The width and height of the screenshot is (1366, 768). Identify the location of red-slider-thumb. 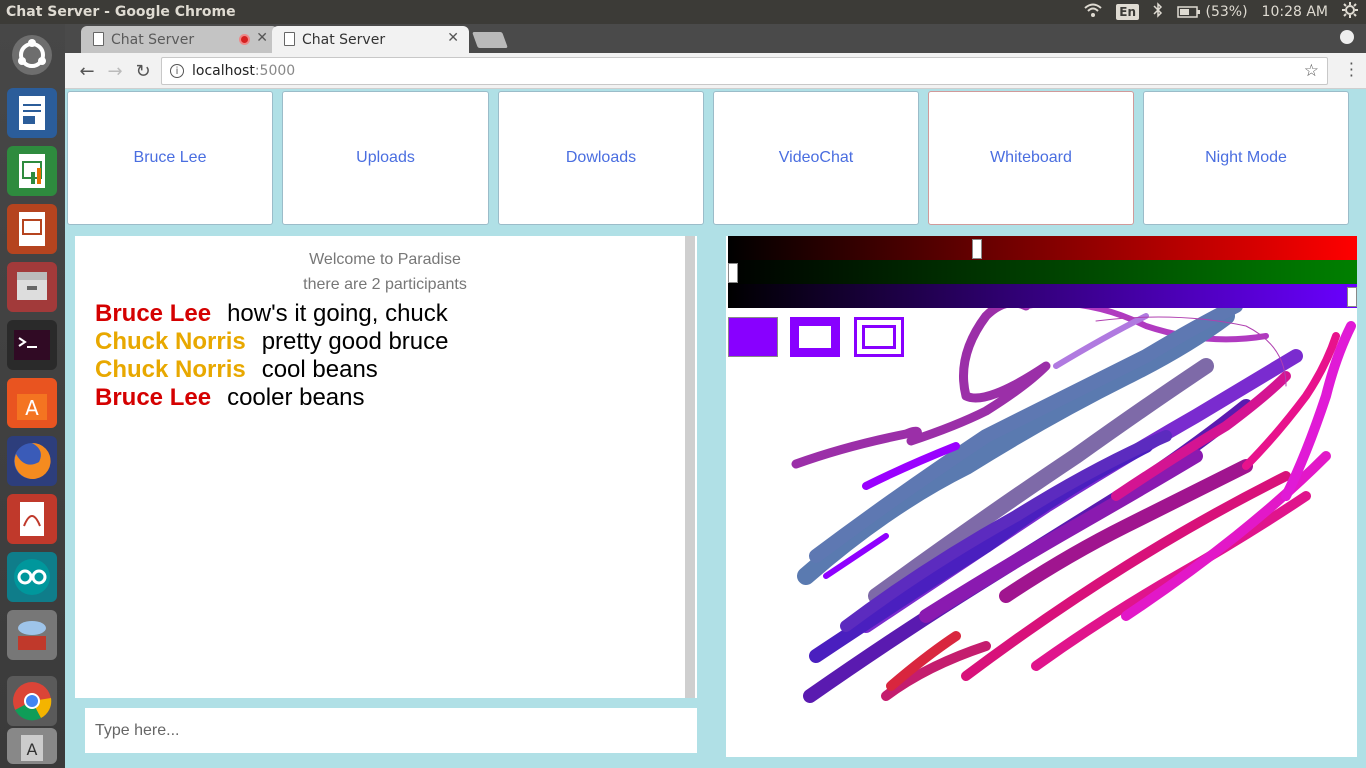
(977, 249).